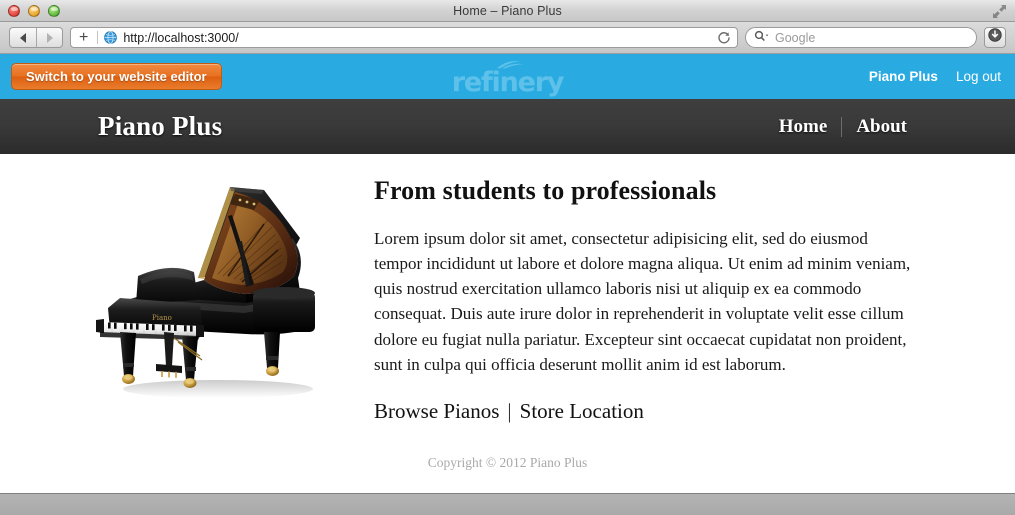 This screenshot has height=515, width=1015. What do you see at coordinates (116, 76) in the screenshot?
I see `switch-to-editor-button: Switch to your website editor` at bounding box center [116, 76].